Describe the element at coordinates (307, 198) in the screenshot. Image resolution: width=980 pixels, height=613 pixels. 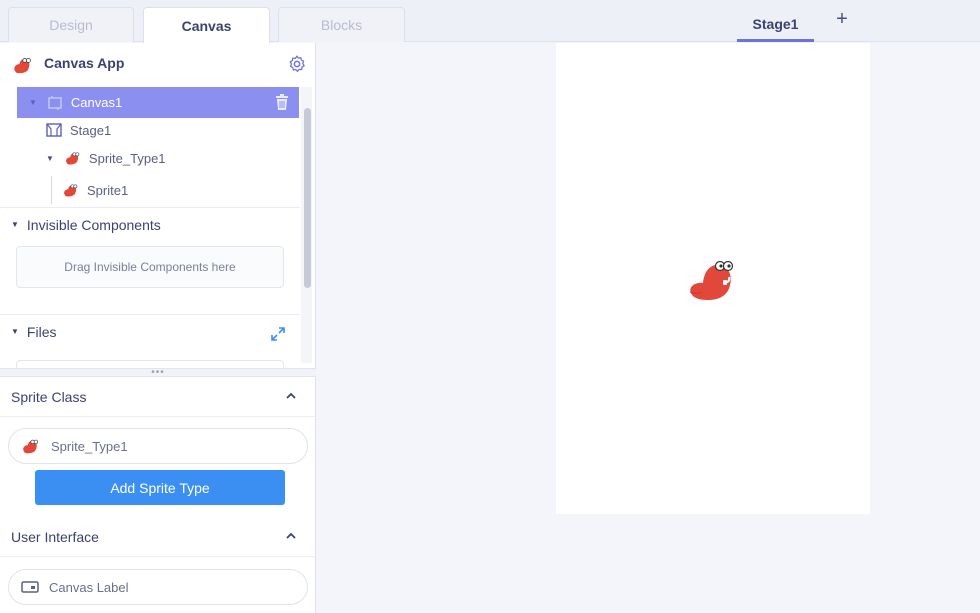
I see `scrollbar-thumb` at that location.